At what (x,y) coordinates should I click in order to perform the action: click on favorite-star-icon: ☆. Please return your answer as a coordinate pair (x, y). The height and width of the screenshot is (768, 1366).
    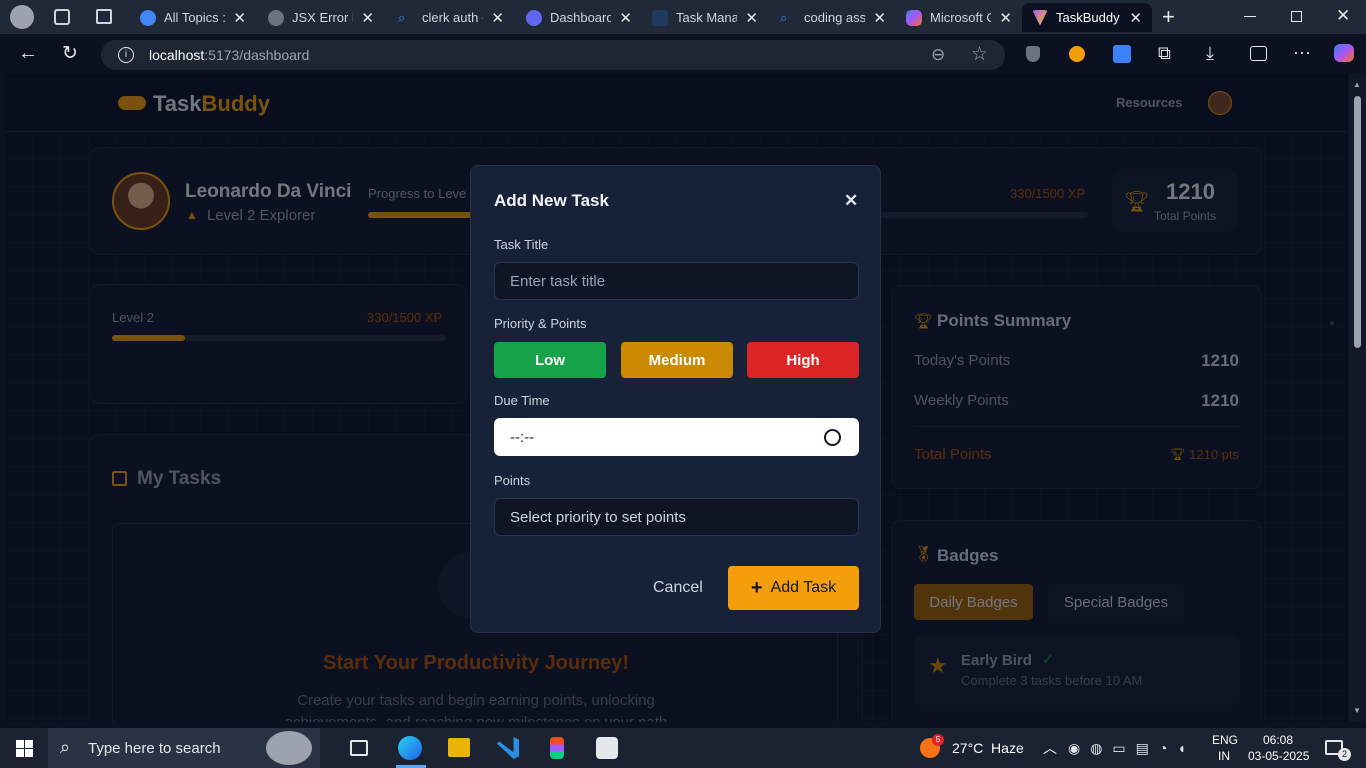
    Looking at the image, I should click on (979, 54).